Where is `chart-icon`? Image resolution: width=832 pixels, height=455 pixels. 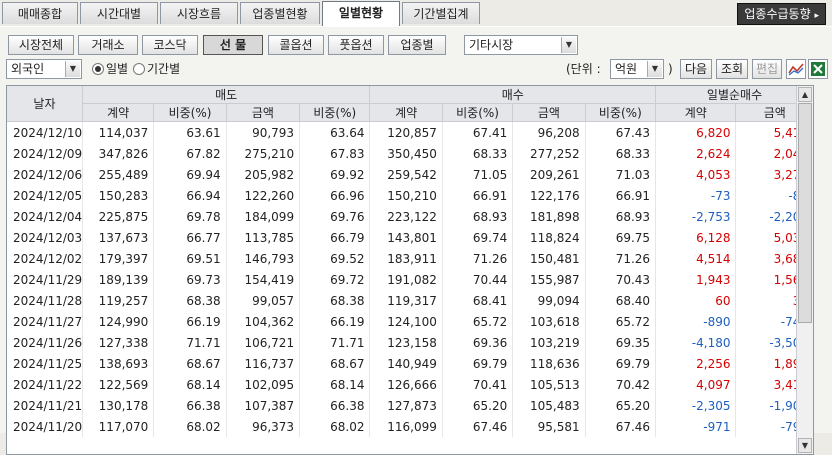
chart-icon is located at coordinates (796, 69).